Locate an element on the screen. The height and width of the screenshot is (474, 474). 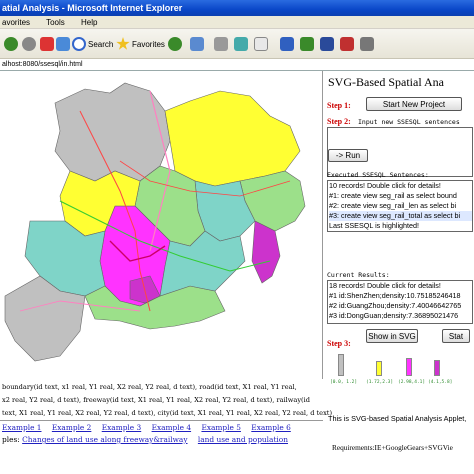
requirements-text: Requirements:IE+GoogleGears+SVGVie is located at coordinates (392, 447).